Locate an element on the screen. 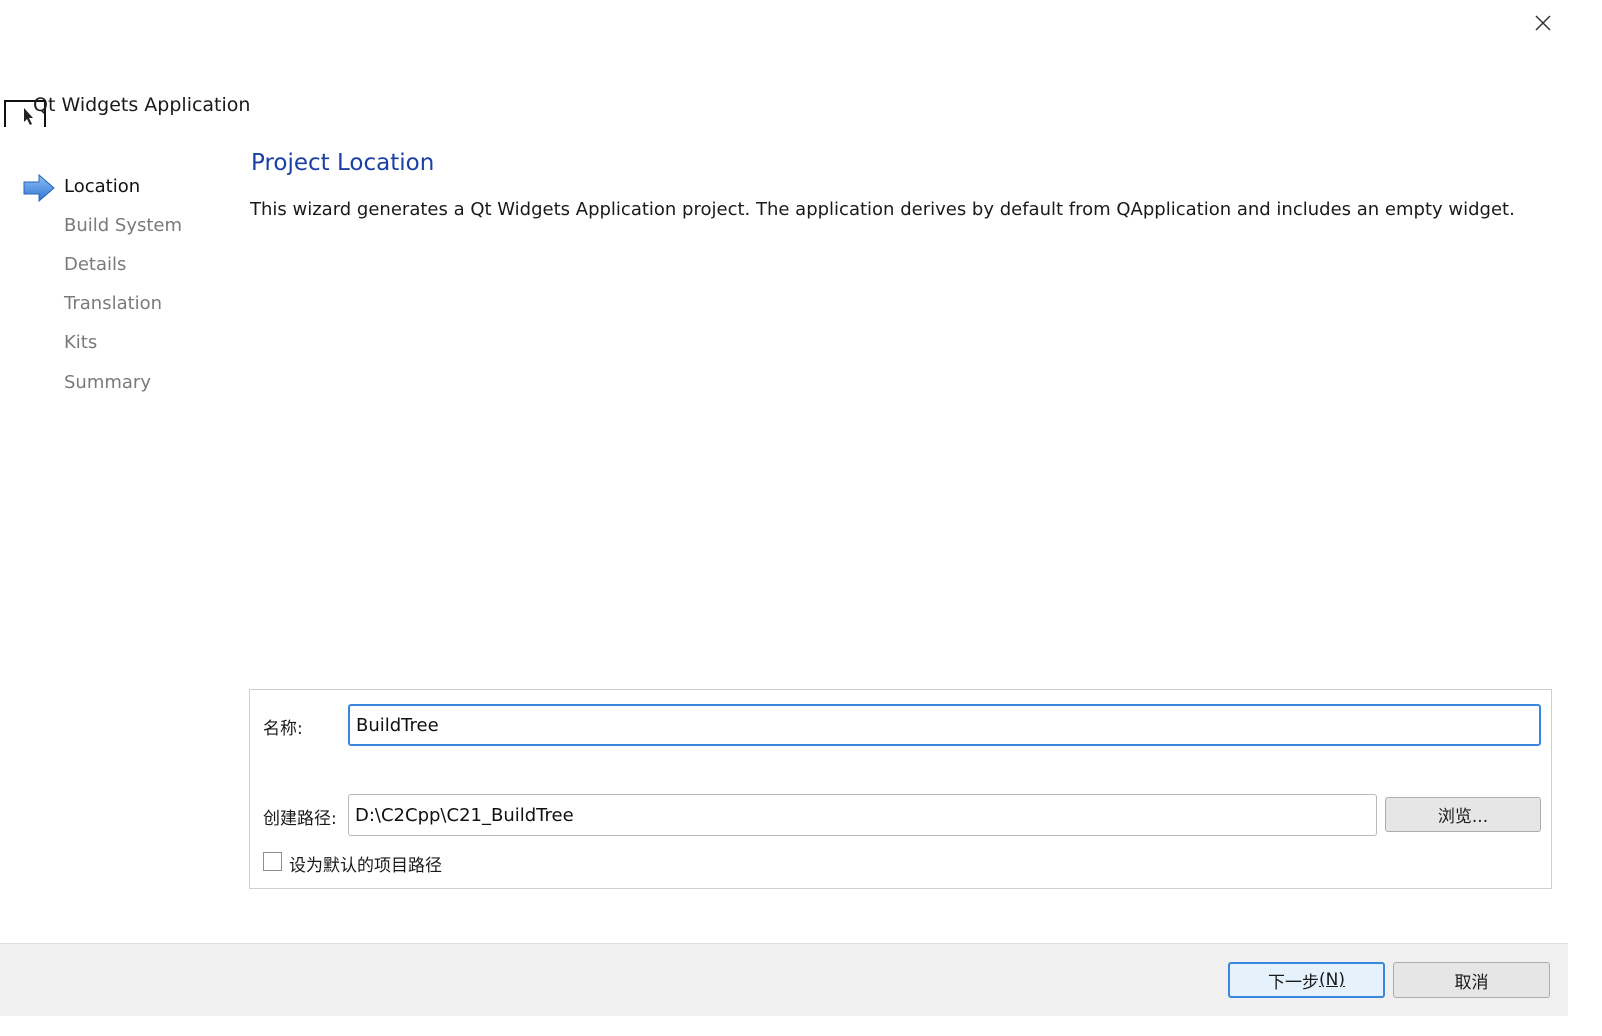  close-button is located at coordinates (1543, 23).